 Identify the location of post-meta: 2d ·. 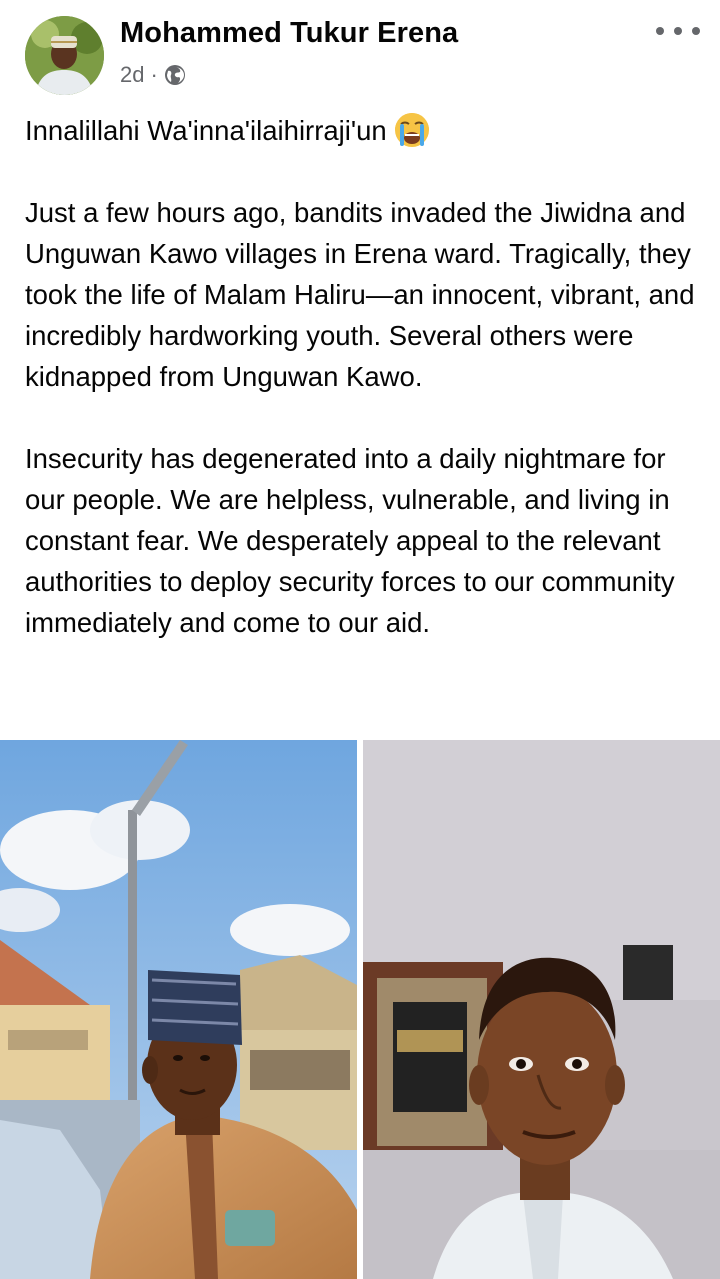
(153, 75).